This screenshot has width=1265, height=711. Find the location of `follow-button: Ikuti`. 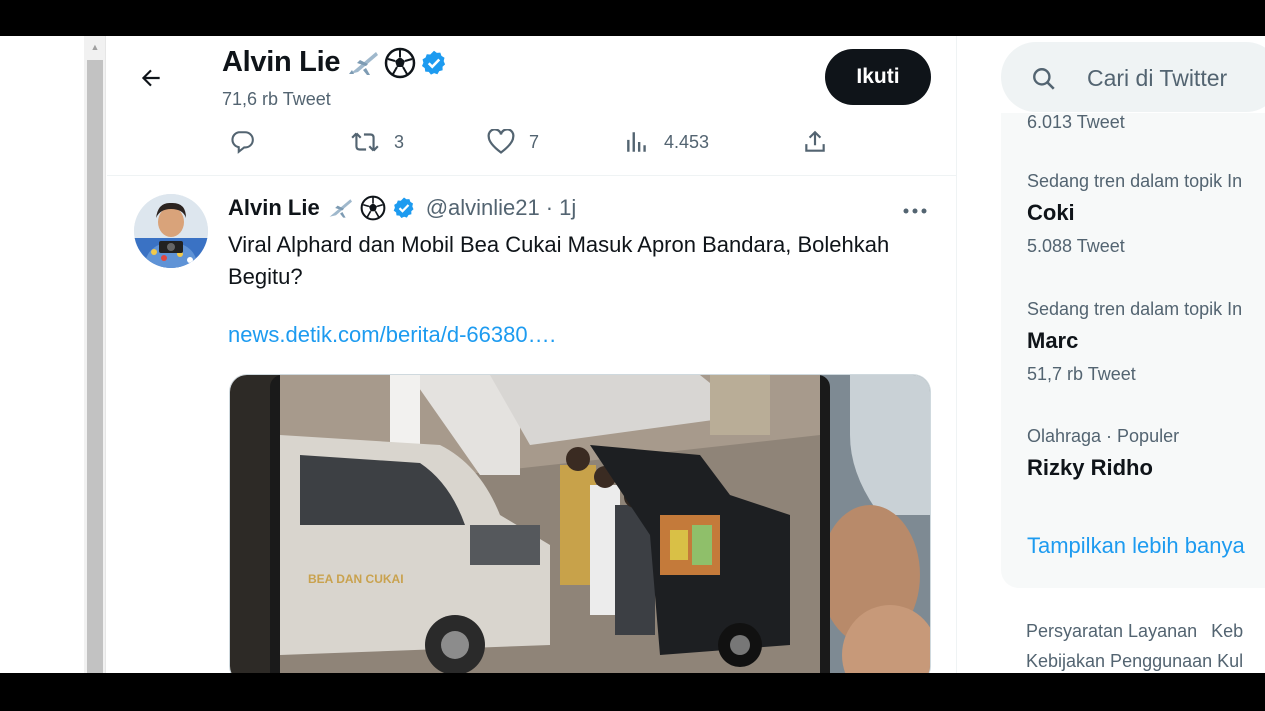

follow-button: Ikuti is located at coordinates (878, 77).